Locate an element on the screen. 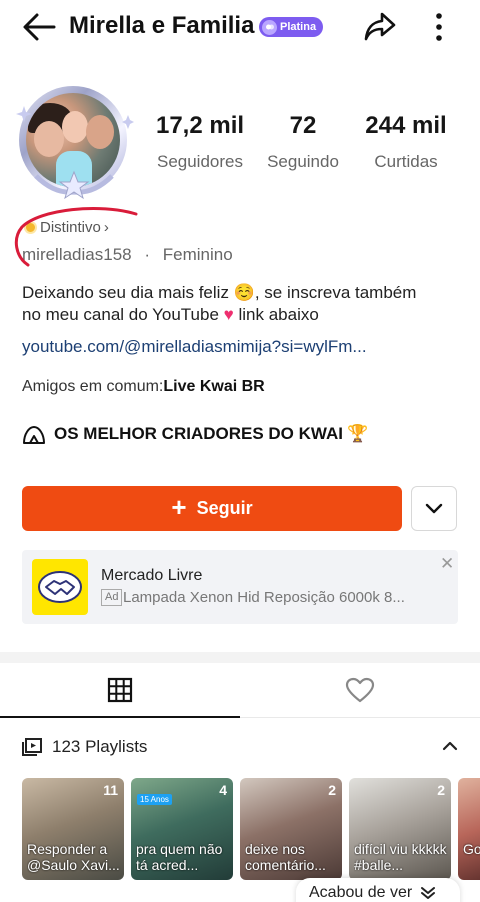 The width and height of the screenshot is (480, 902). followers-label: Seguidores is located at coordinates (199, 161).